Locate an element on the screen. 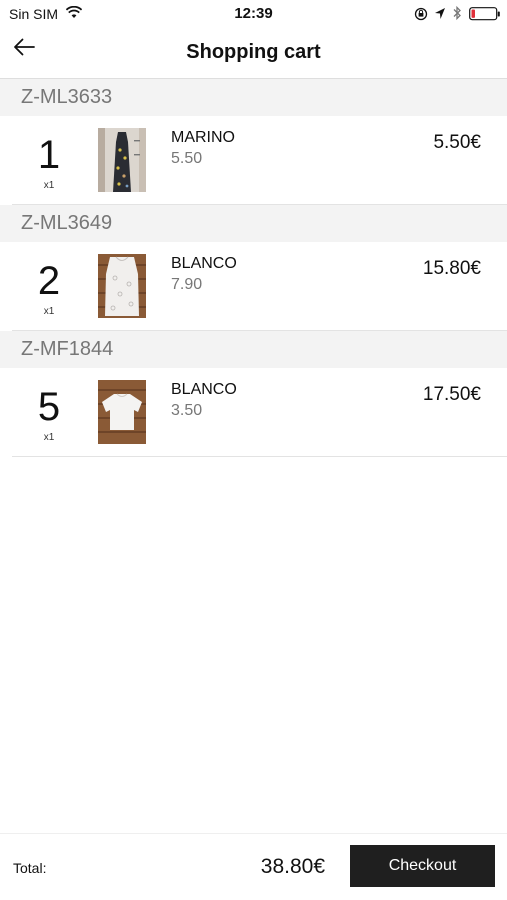 The width and height of the screenshot is (507, 900). status-time: 12:39 is located at coordinates (253, 13).